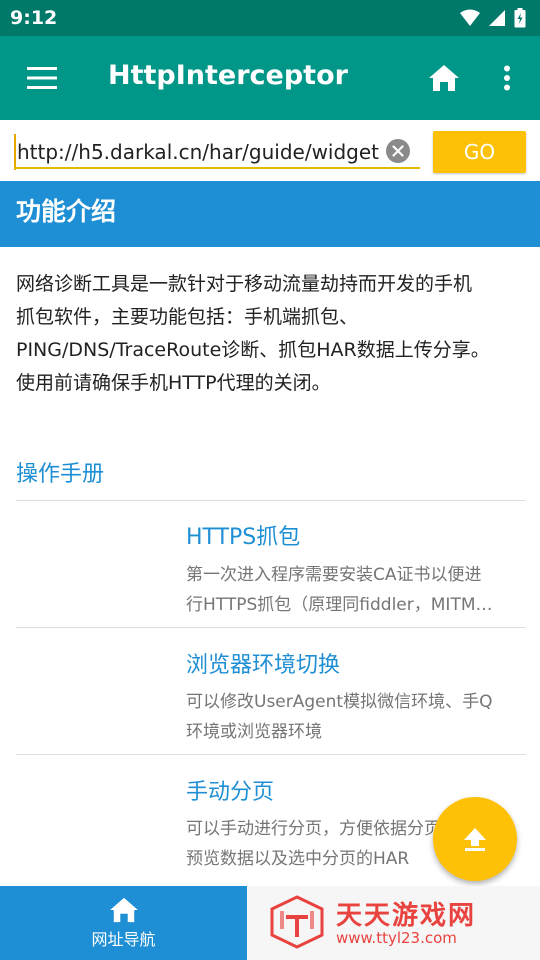 This screenshot has height=960, width=540. I want to click on upload-fab, so click(475, 839).